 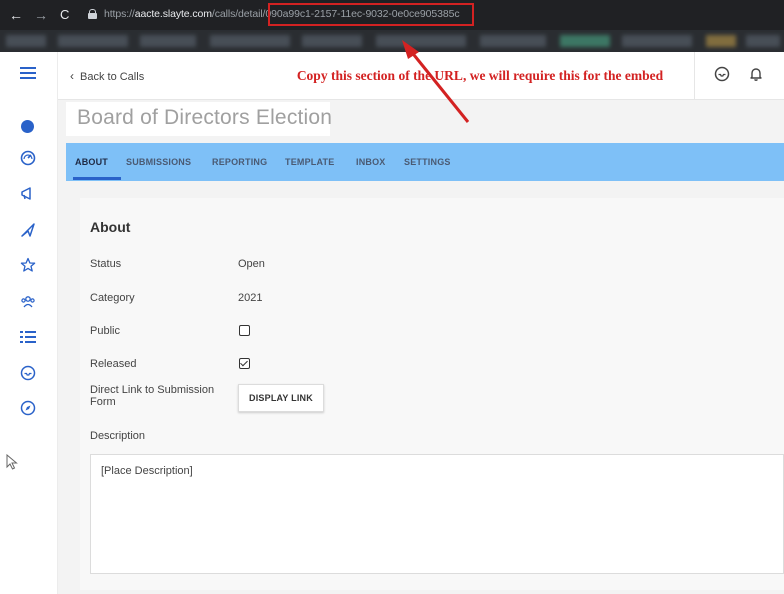 I want to click on lock-icon, so click(x=92, y=14).